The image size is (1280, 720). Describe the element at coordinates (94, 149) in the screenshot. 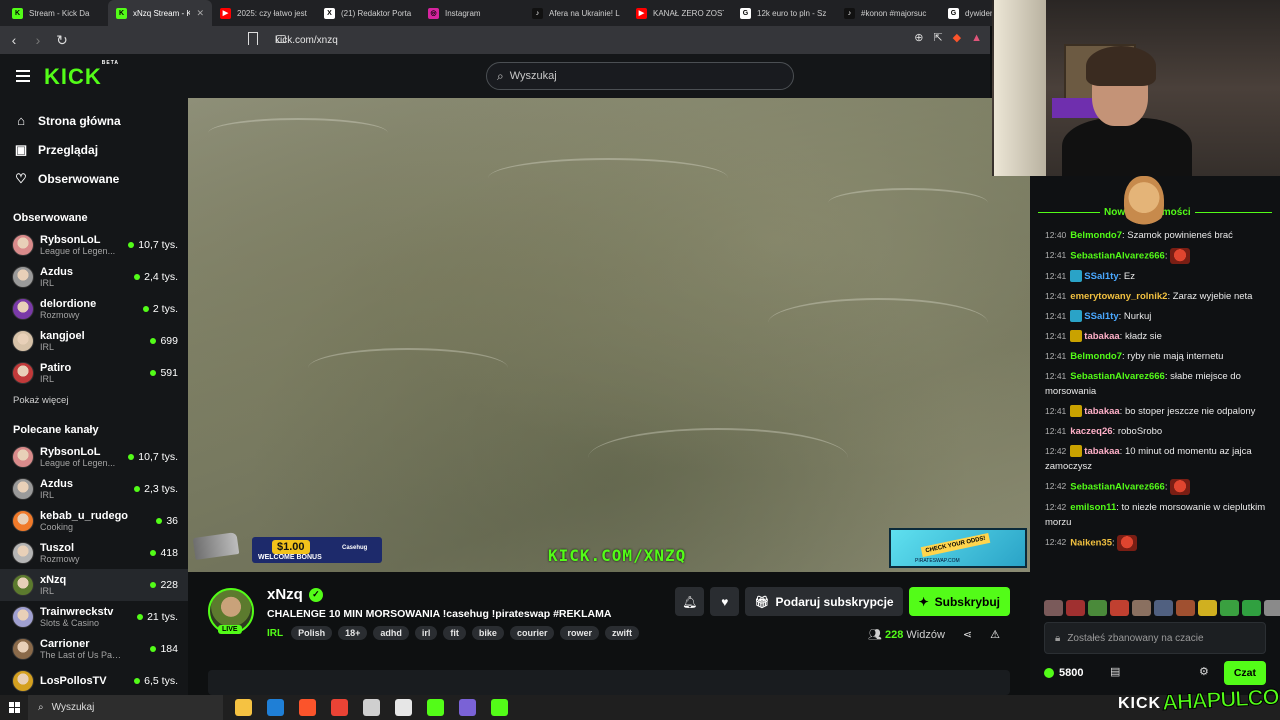

I see `sidebar-nav-item: ▣ Przeglądaj` at that location.